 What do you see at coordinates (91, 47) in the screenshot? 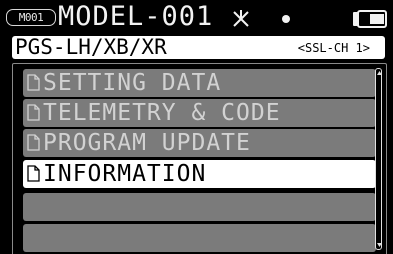
I see `receiver-type-title: PGS-LH/XB/XR` at bounding box center [91, 47].